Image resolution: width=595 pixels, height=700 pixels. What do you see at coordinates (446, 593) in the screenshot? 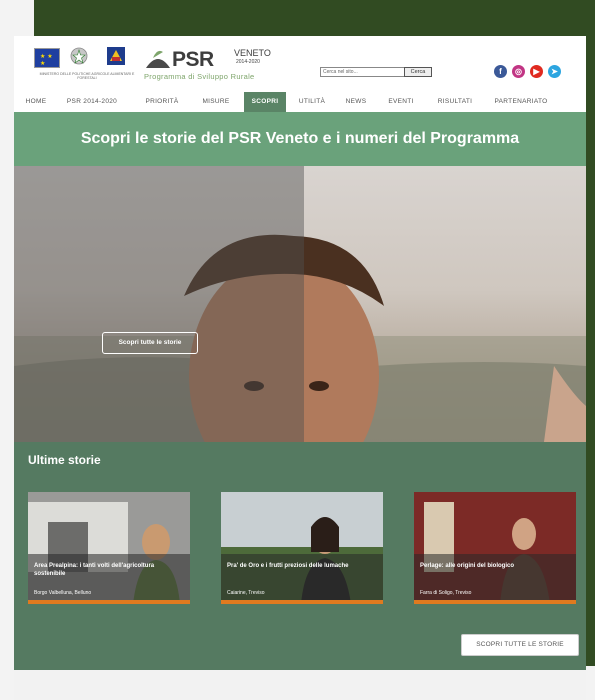
I see `story-card-place: Farra di Soligo, Treviso` at bounding box center [446, 593].